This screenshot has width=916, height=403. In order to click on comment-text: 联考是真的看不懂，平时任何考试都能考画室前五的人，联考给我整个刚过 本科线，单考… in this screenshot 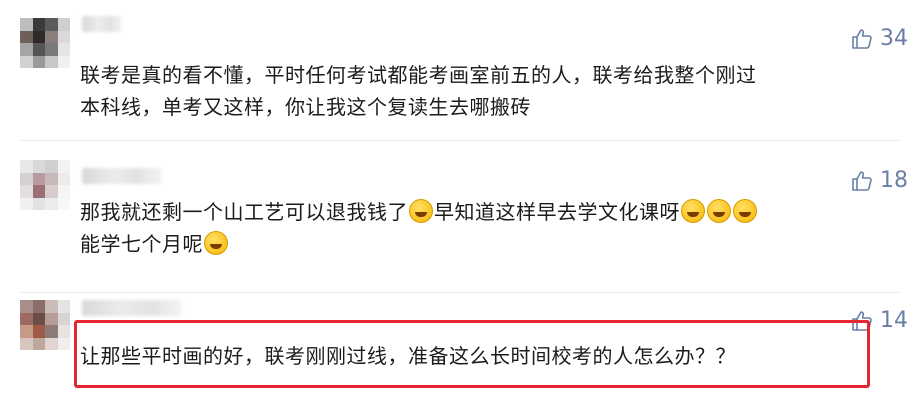, I will do `click(485, 91)`.